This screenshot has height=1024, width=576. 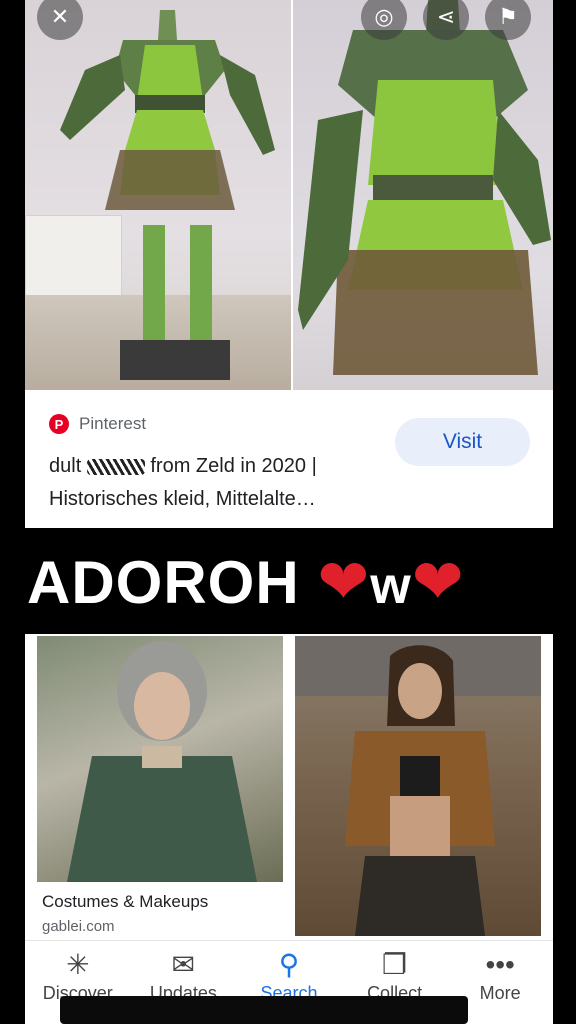 I want to click on costume-illustration, so click(x=167, y=195).